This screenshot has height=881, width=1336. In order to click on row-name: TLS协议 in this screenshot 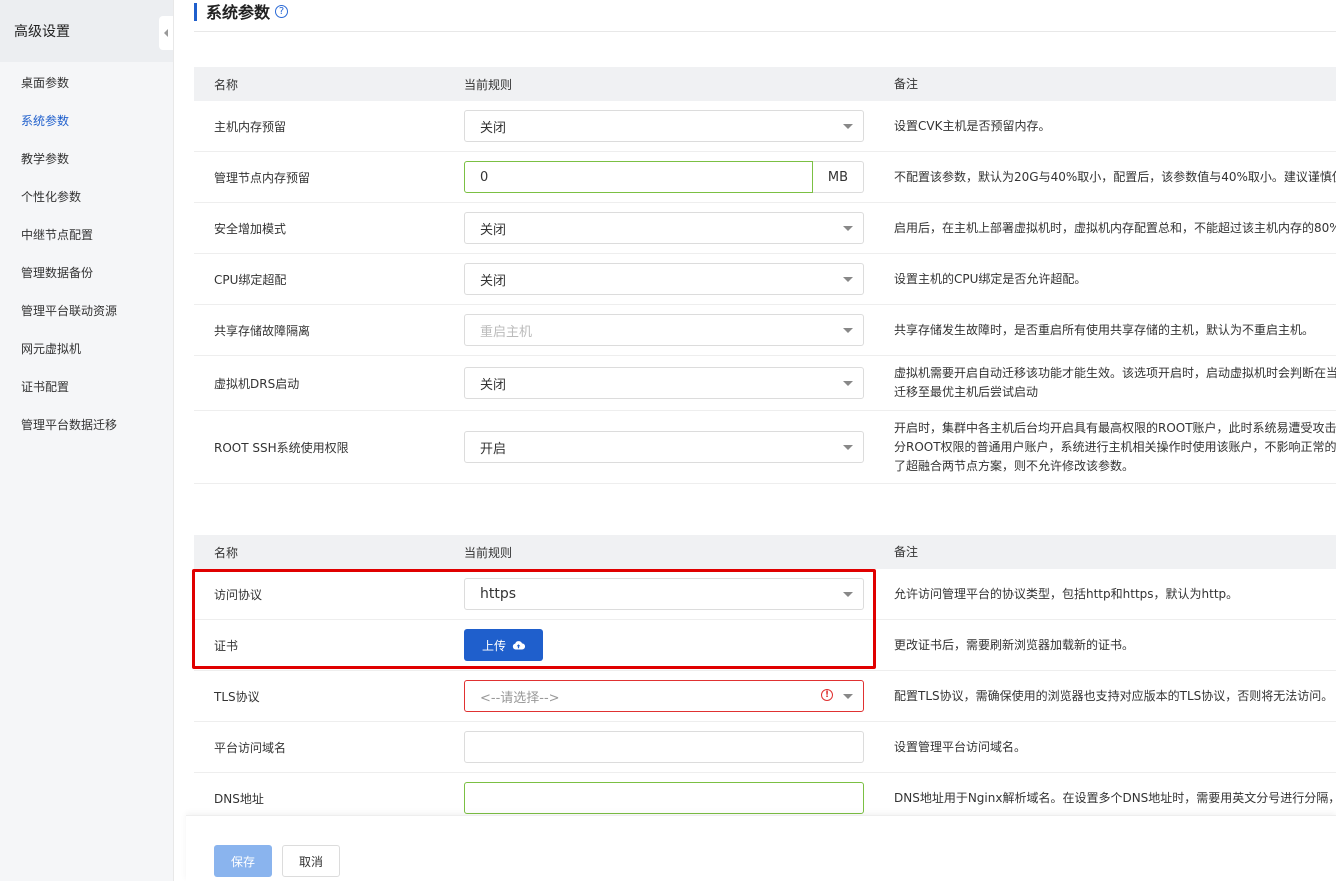, I will do `click(237, 696)`.